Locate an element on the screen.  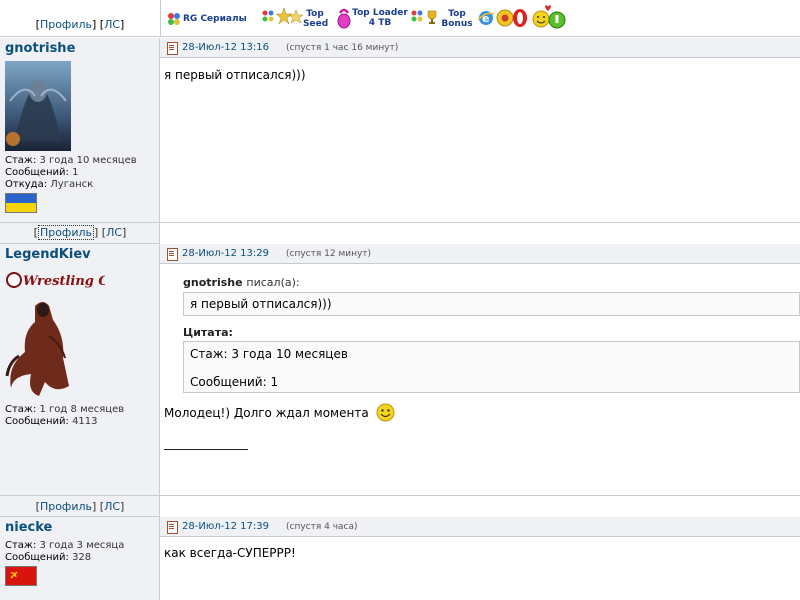
post-author: LegendKiev is located at coordinates (48, 254).